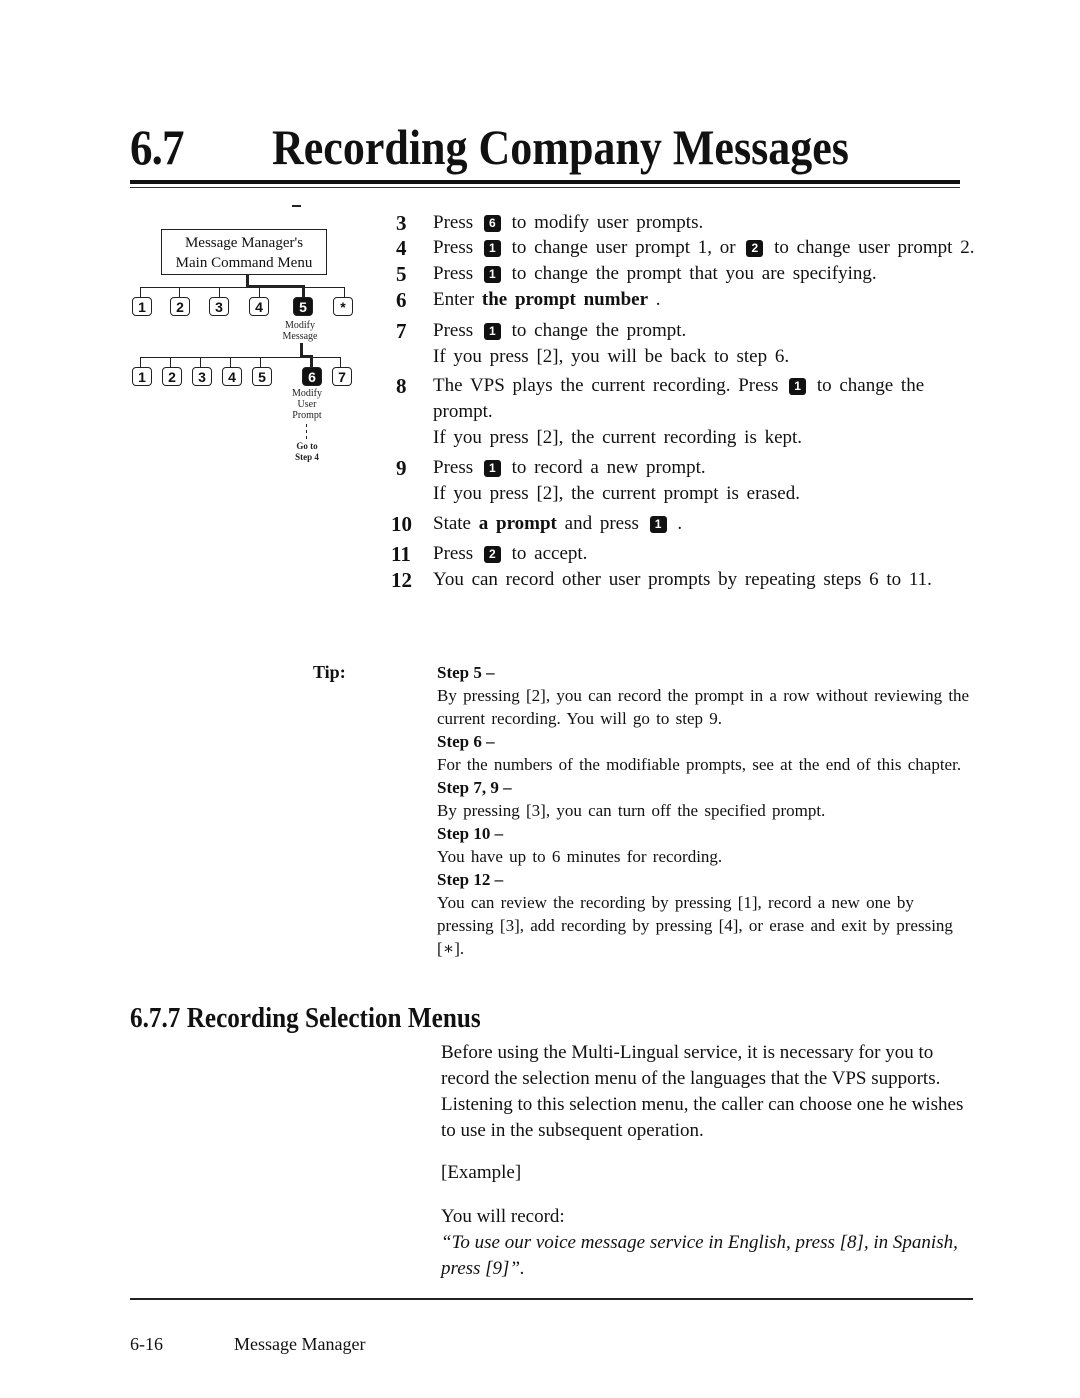  Describe the element at coordinates (605, 523) in the screenshot. I see `step-text: and press` at that location.